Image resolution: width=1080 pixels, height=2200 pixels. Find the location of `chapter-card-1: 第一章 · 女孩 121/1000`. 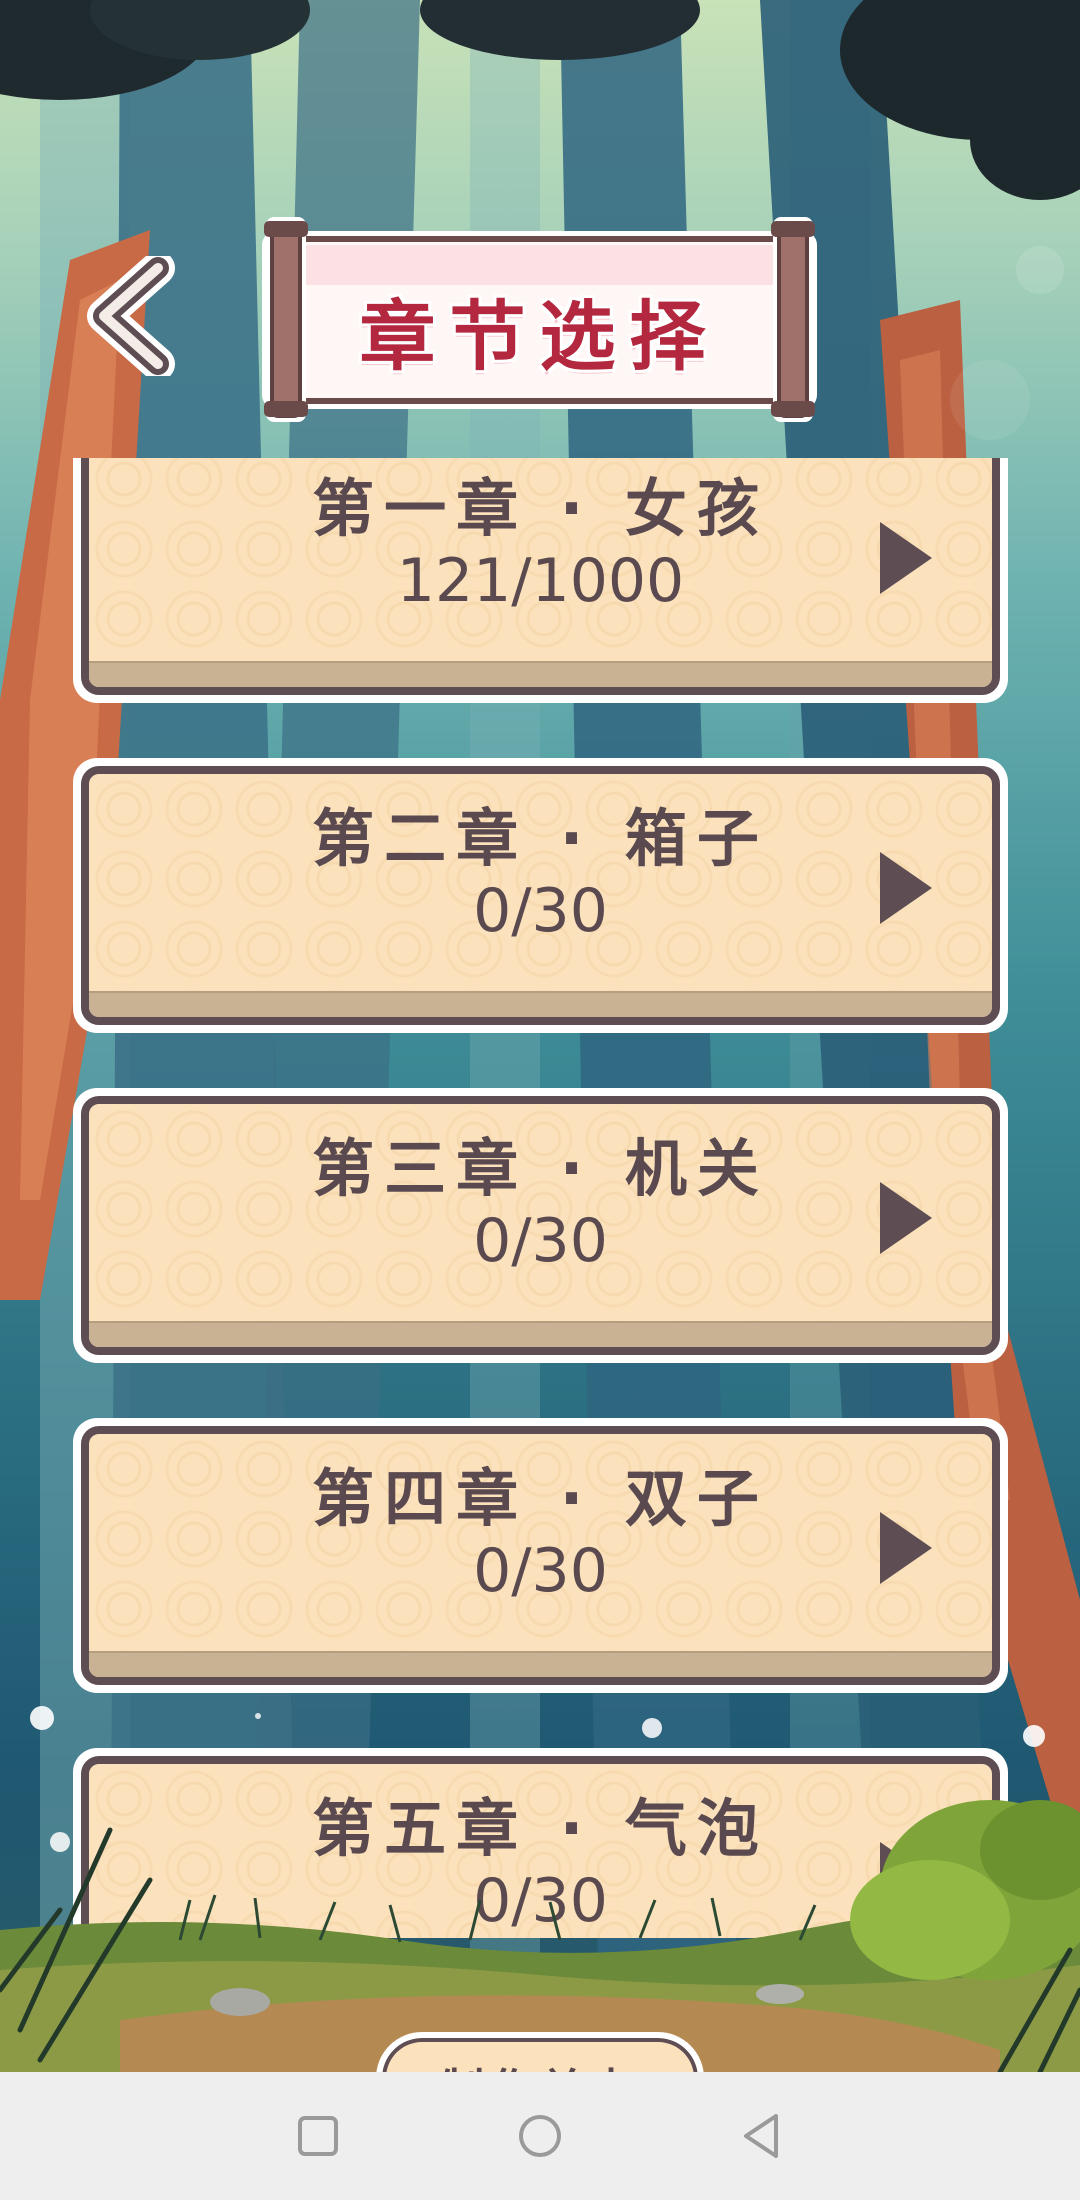

chapter-card-1: 第一章 · 女孩 121/1000 is located at coordinates (540, 580).